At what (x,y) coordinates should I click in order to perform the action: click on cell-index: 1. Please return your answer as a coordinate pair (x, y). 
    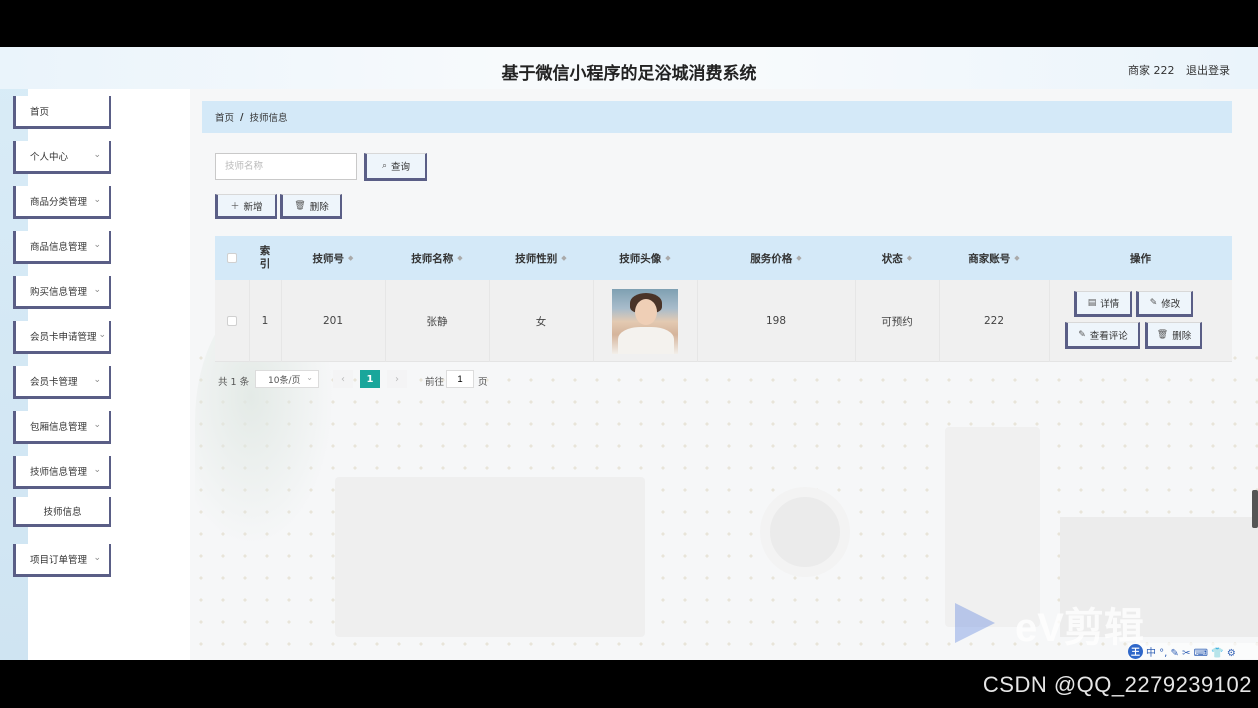
    Looking at the image, I should click on (265, 321).